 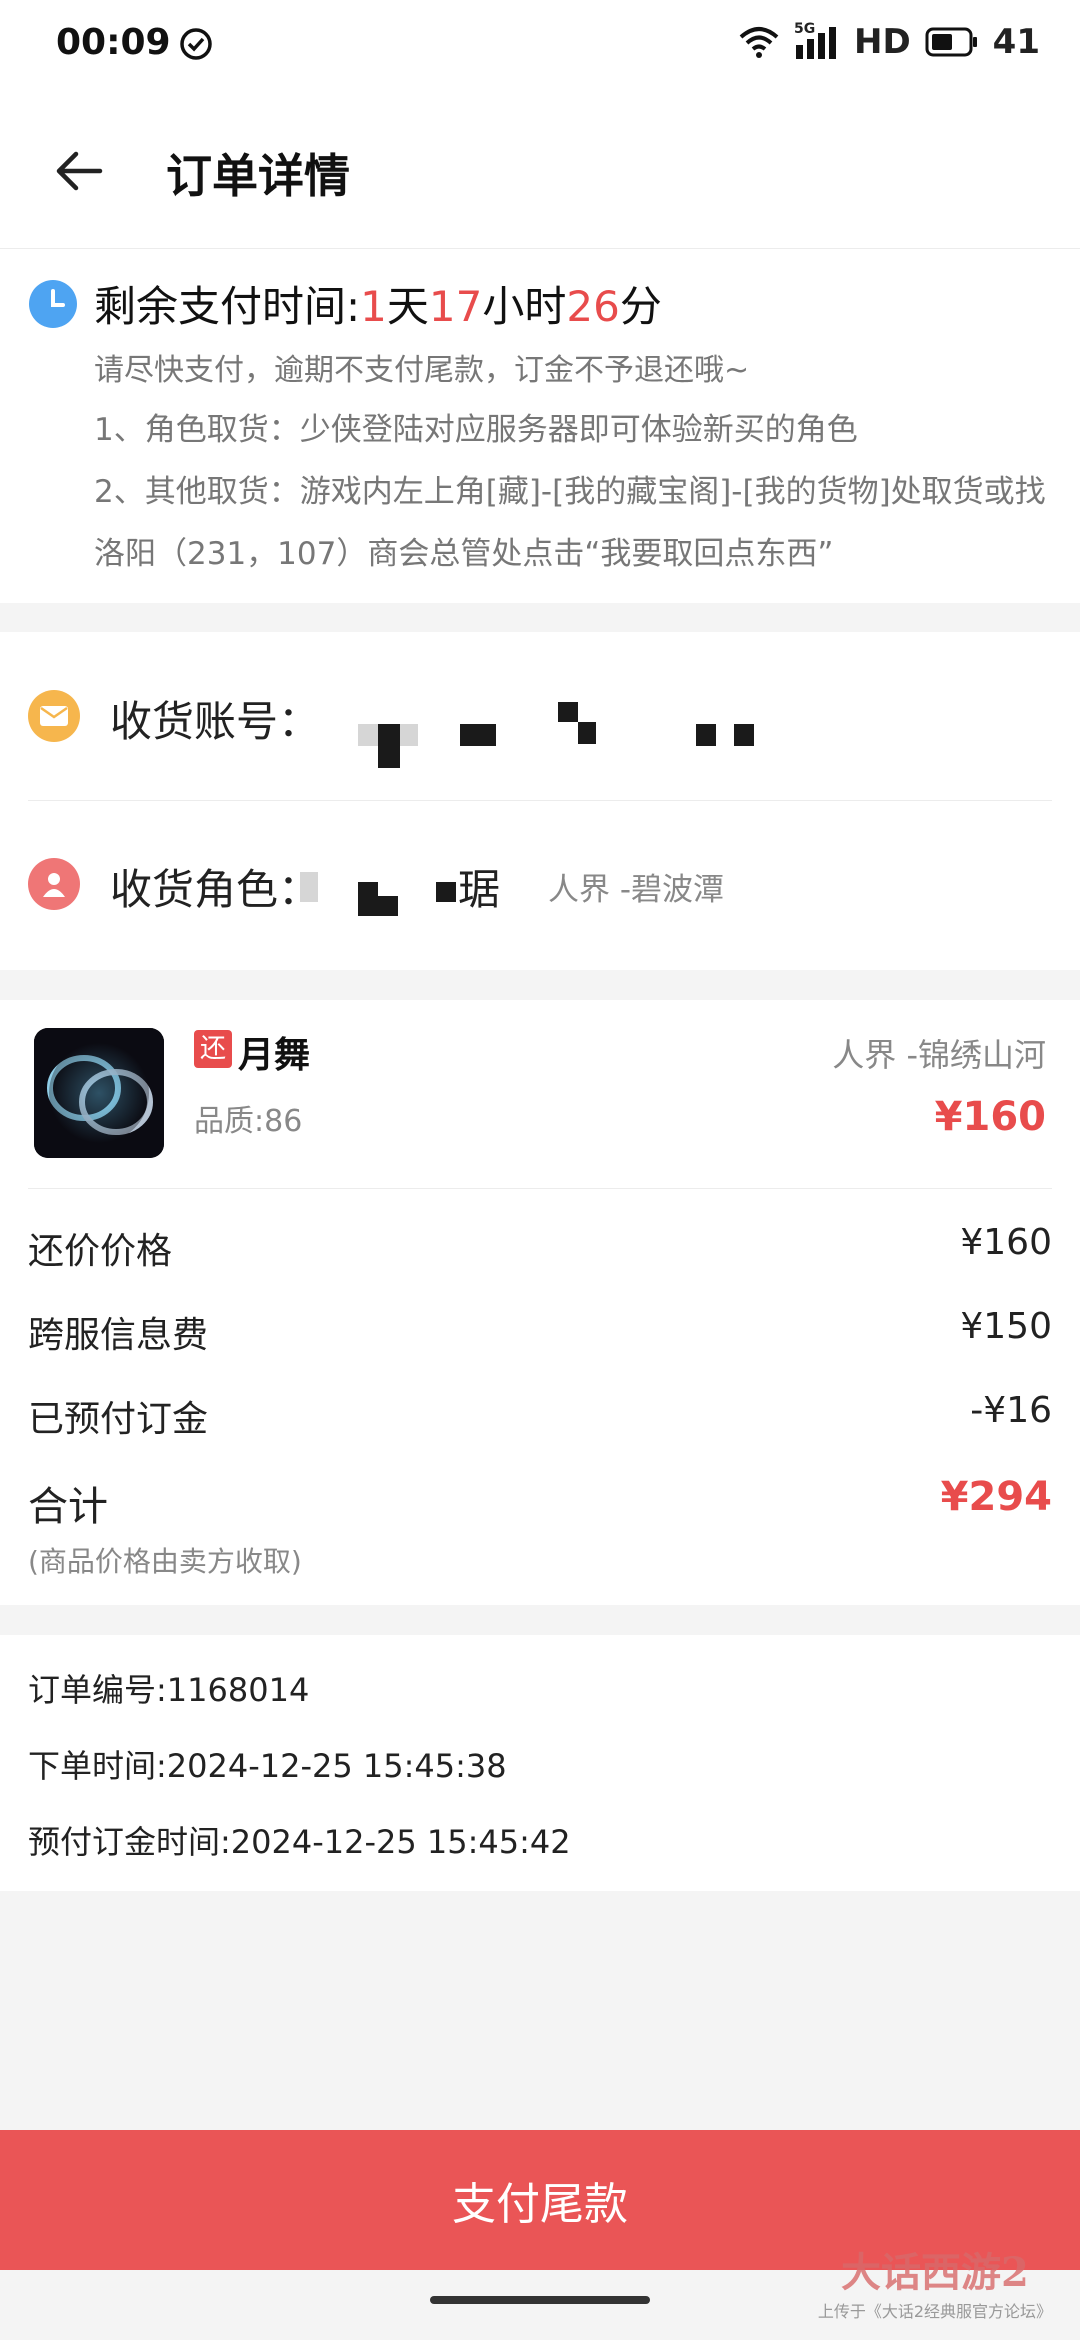 I want to click on countdown-text: 剩余支付时间:1天17小时26分, so click(x=378, y=303).